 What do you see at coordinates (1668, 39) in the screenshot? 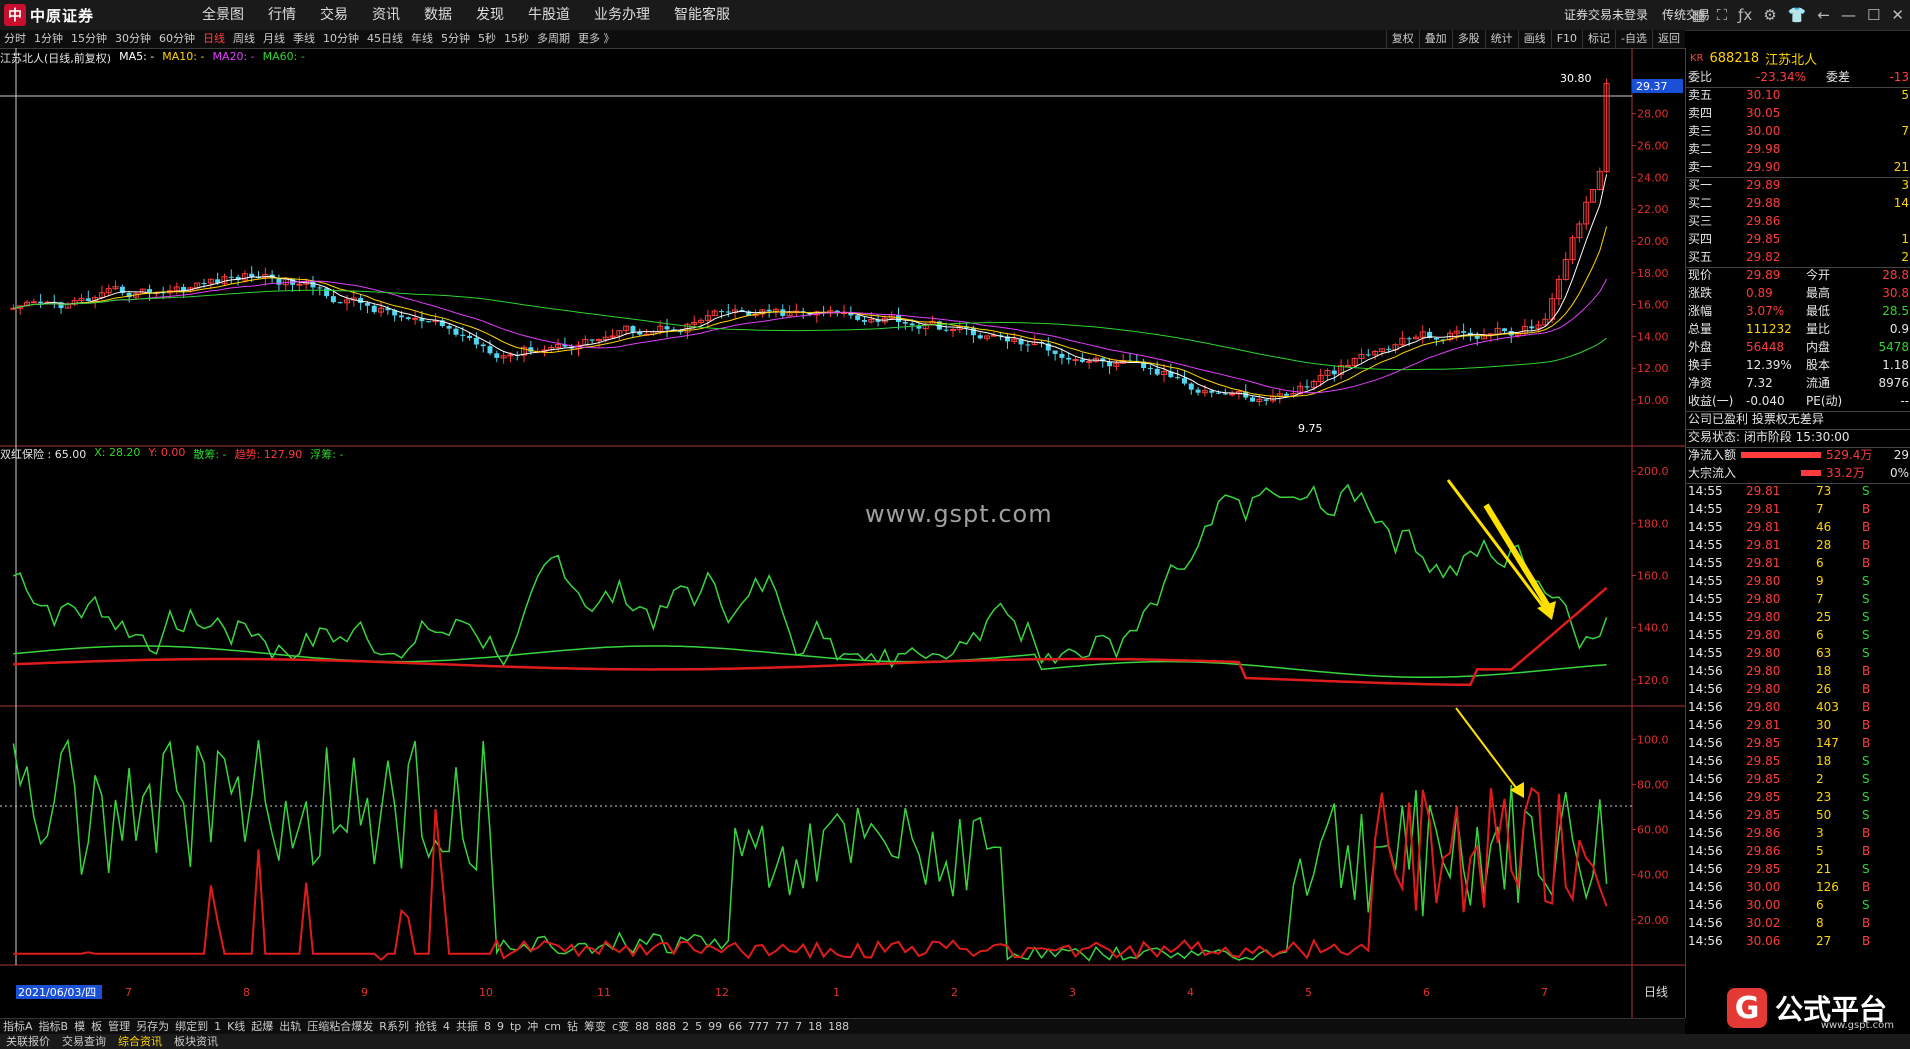
I see `tool-8: 返回` at bounding box center [1668, 39].